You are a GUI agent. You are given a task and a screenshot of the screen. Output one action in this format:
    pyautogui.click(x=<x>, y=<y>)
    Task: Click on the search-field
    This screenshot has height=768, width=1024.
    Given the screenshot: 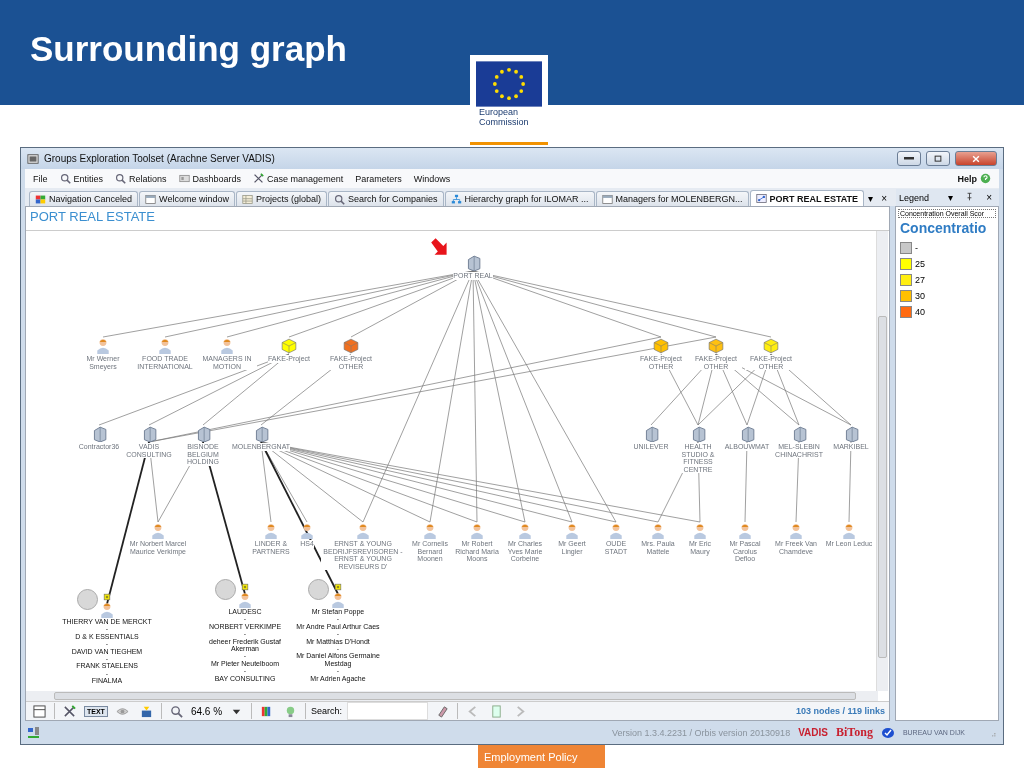 What is the action you would take?
    pyautogui.click(x=388, y=711)
    